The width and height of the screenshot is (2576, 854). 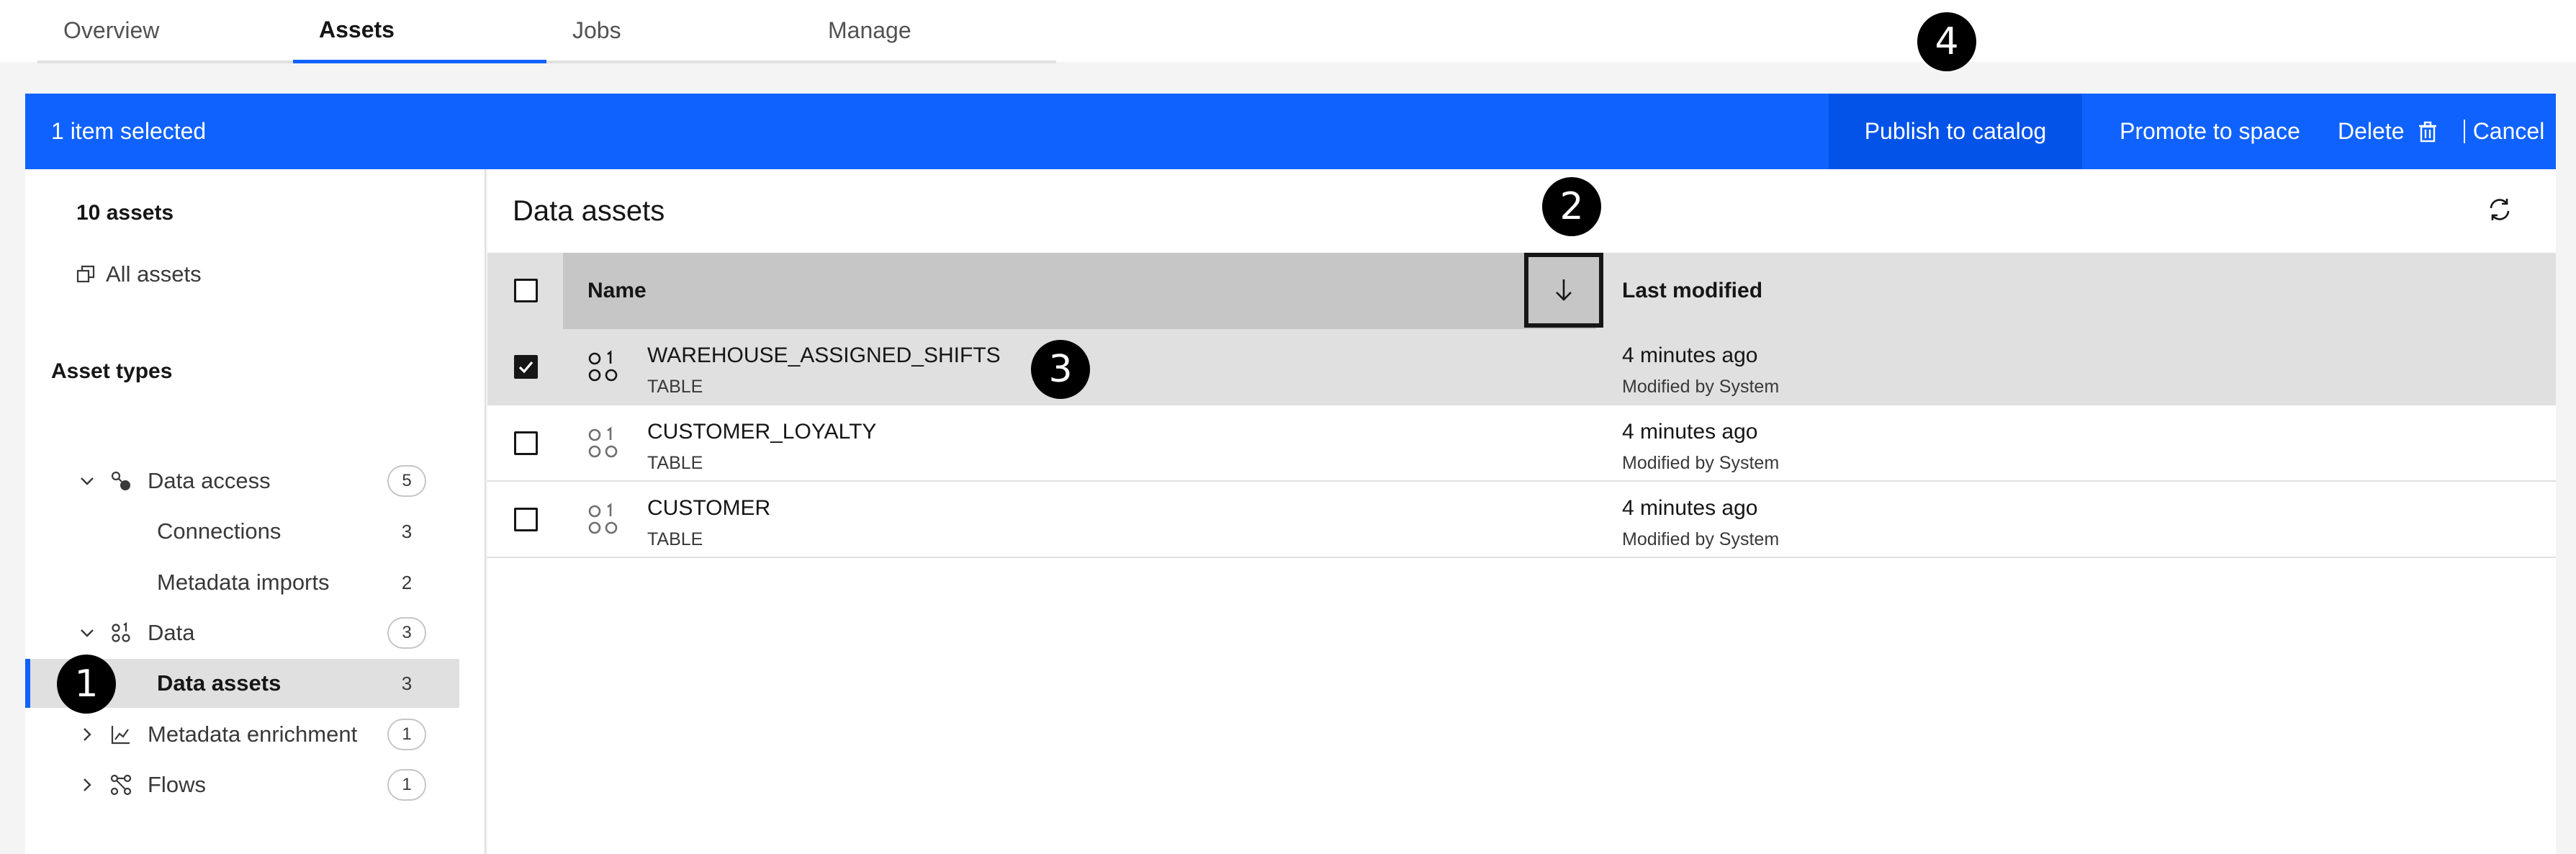 I want to click on select-all-checkbox, so click(x=526, y=290).